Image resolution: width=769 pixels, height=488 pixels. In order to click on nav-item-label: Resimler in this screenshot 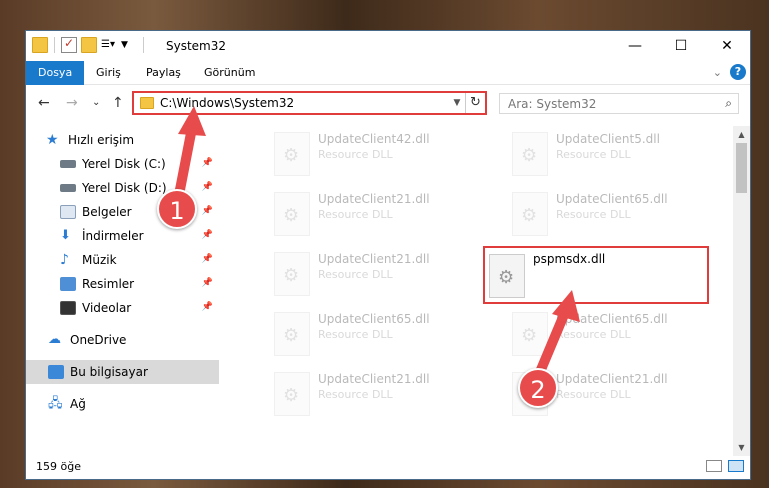, I will do `click(108, 284)`.